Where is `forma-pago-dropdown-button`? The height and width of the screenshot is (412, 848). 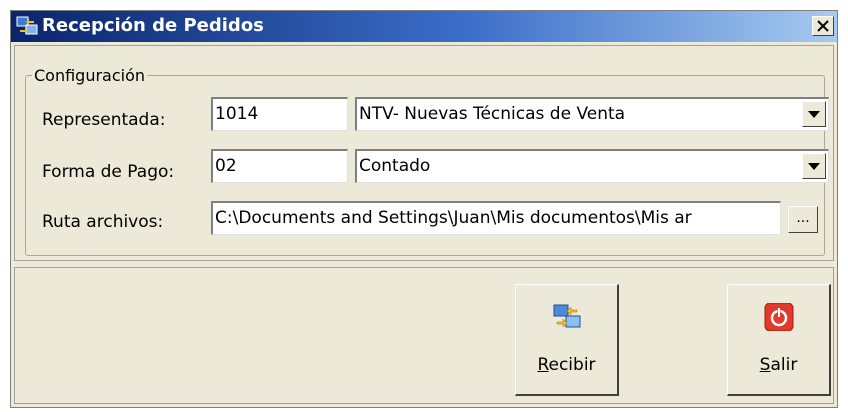
forma-pago-dropdown-button is located at coordinates (814, 166).